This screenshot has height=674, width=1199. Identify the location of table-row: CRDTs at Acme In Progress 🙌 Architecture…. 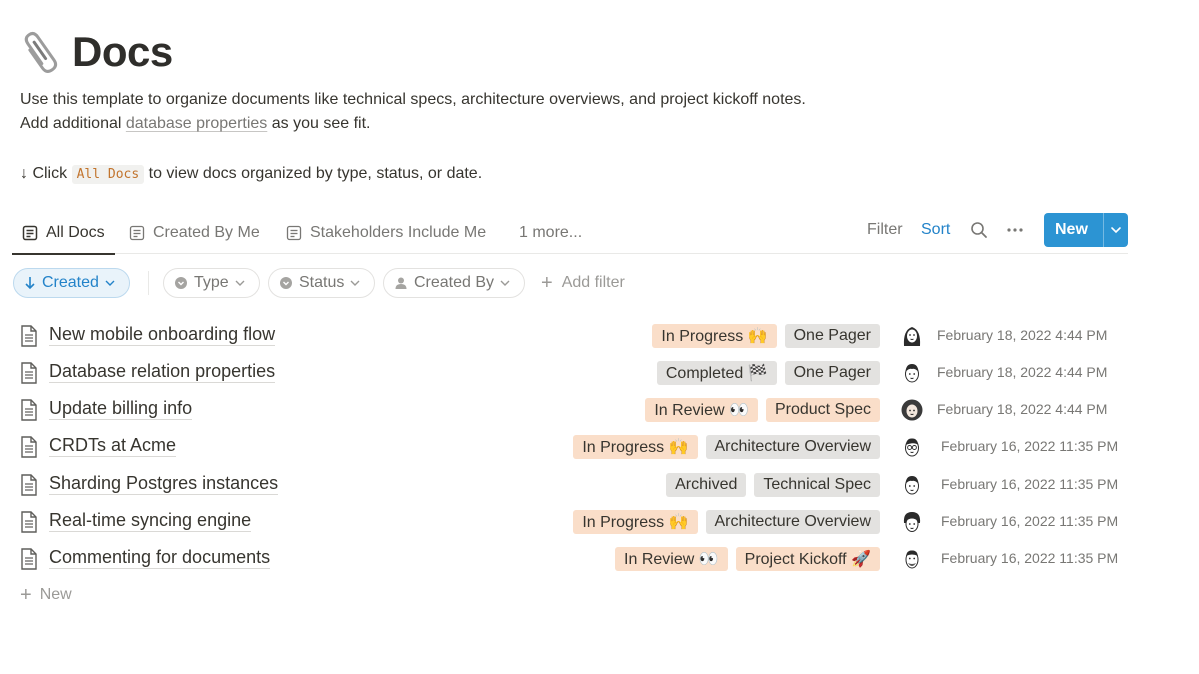
(573, 446).